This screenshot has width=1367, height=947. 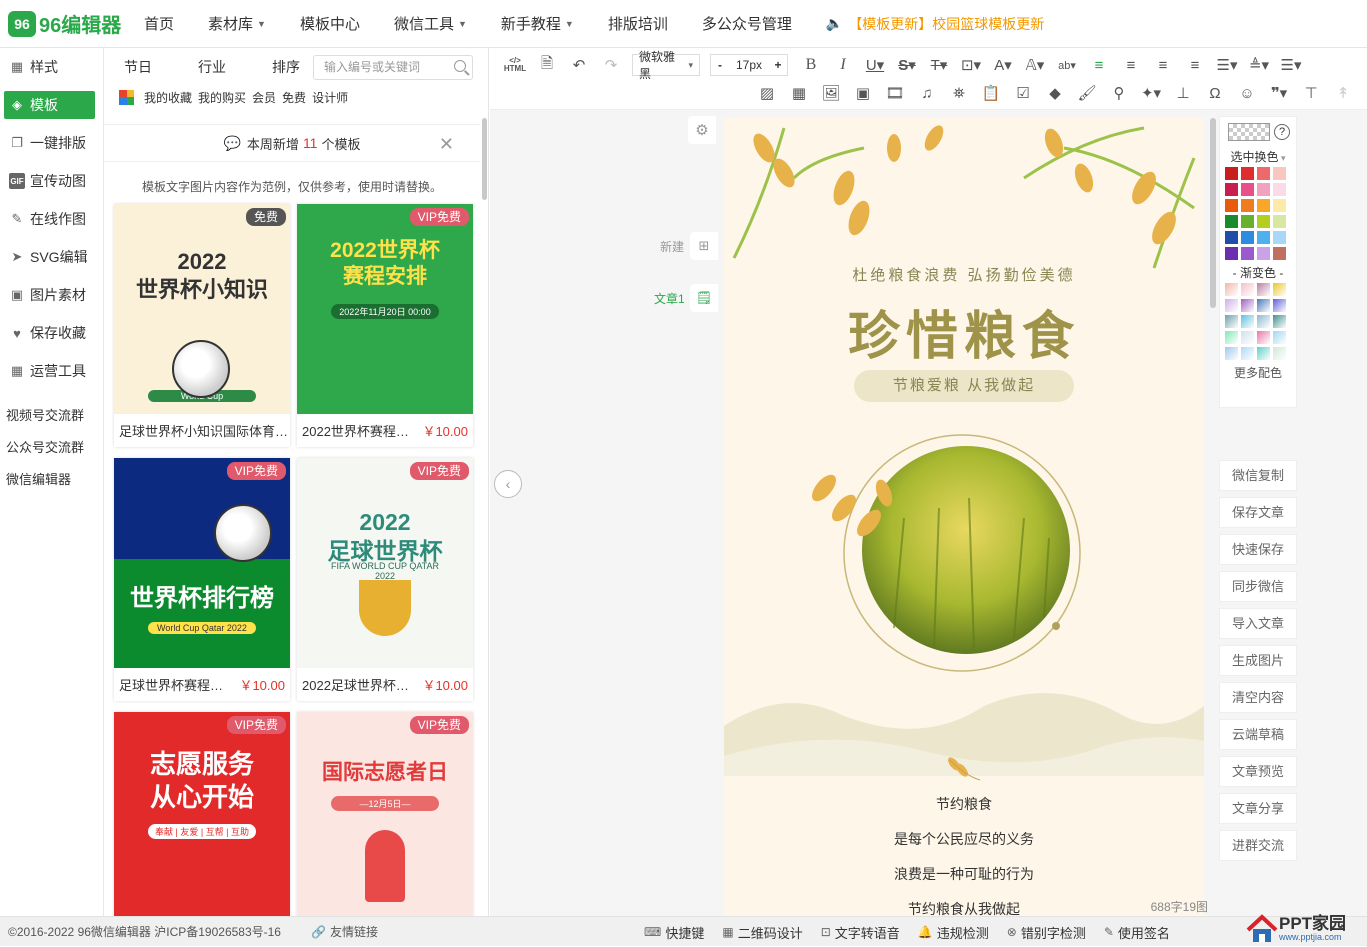 What do you see at coordinates (1279, 93) in the screenshot?
I see `quote-icon: ❞▾` at bounding box center [1279, 93].